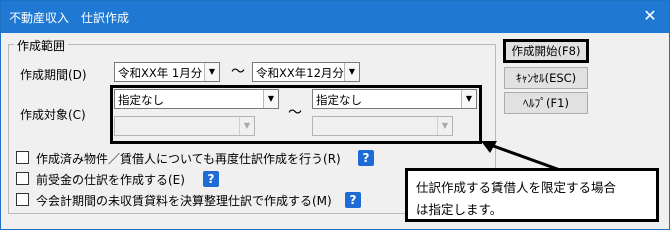 This screenshot has height=240, width=670. What do you see at coordinates (516, 199) in the screenshot?
I see `callout-text: 仕訳作成する賃借人を限定する場合 は指定します。` at bounding box center [516, 199].